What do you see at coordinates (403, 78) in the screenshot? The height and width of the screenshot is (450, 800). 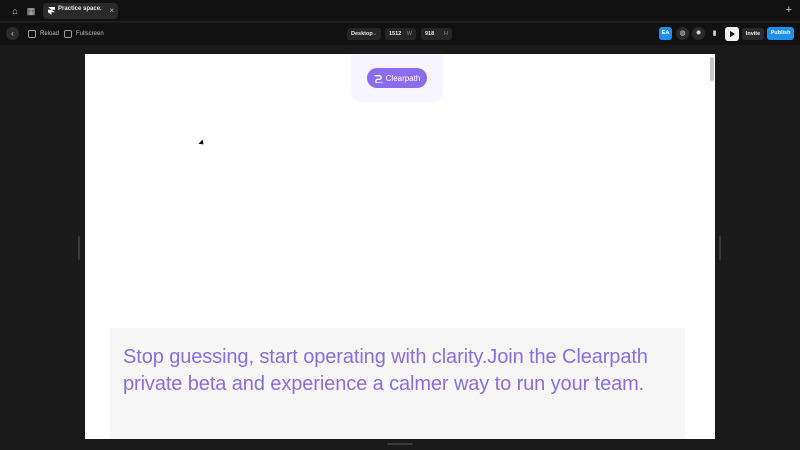 I see `brand-label: Clearpath` at bounding box center [403, 78].